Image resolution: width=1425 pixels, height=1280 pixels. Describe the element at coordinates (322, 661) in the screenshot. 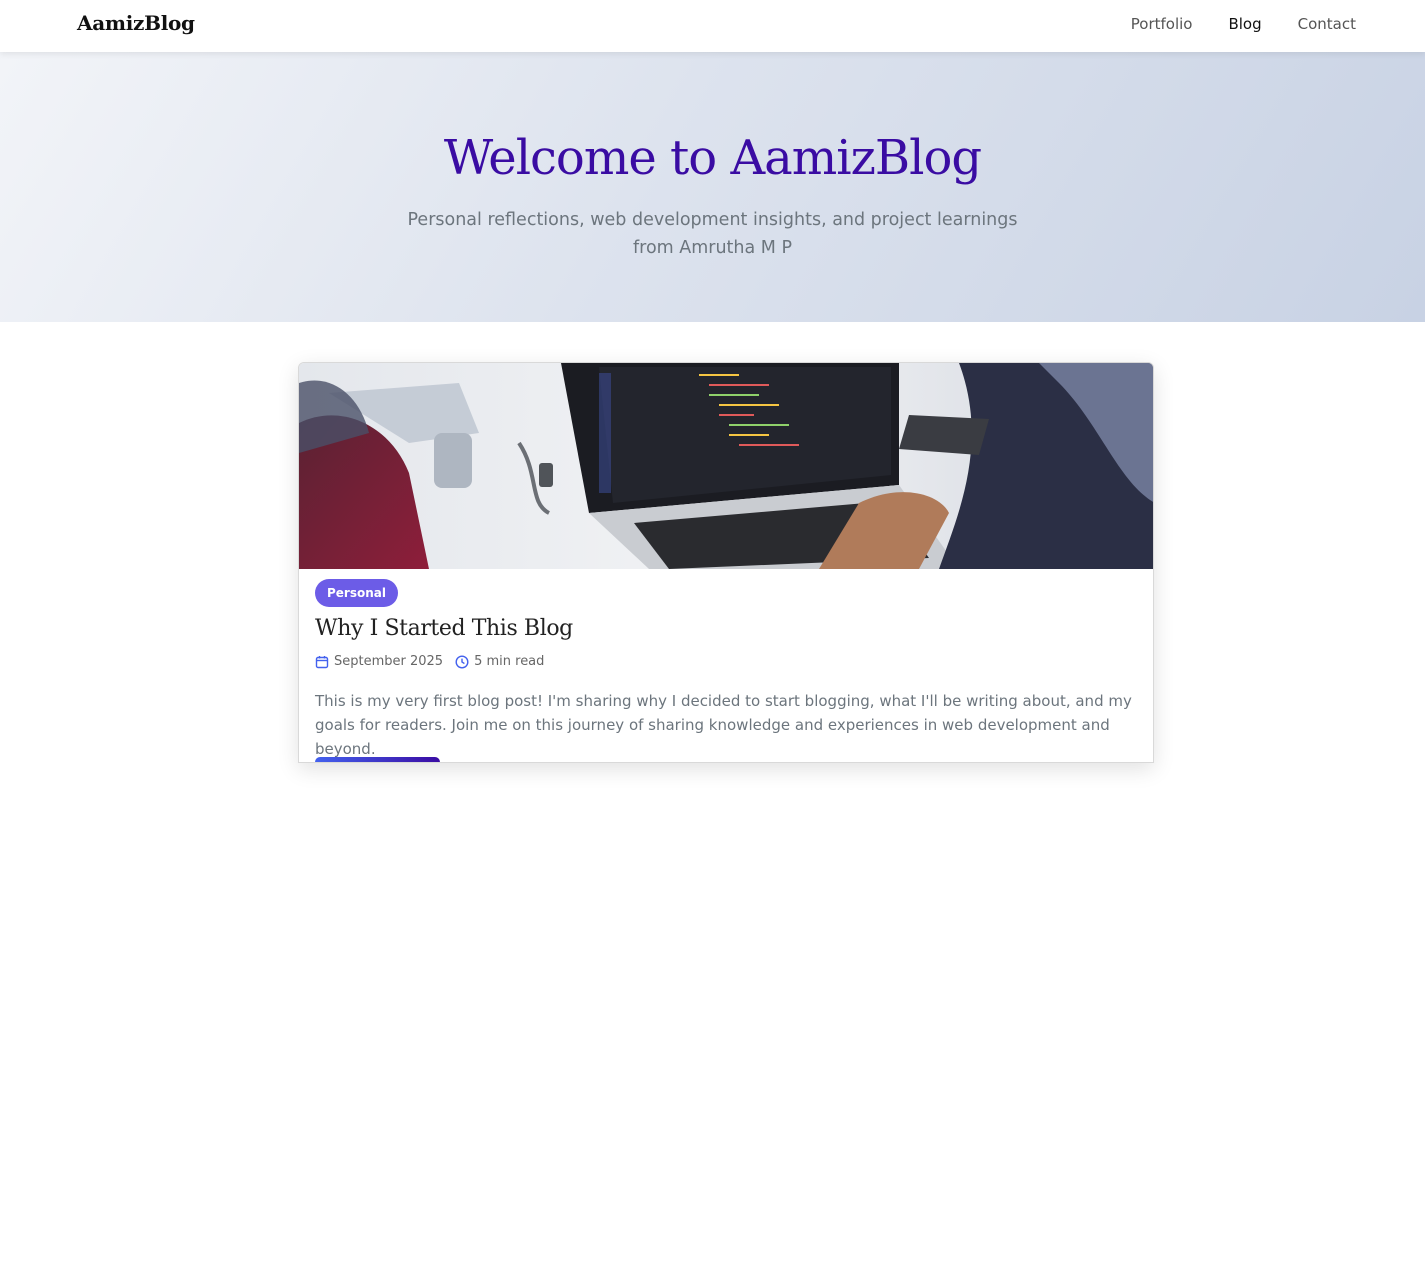

I see `calendar-icon` at that location.